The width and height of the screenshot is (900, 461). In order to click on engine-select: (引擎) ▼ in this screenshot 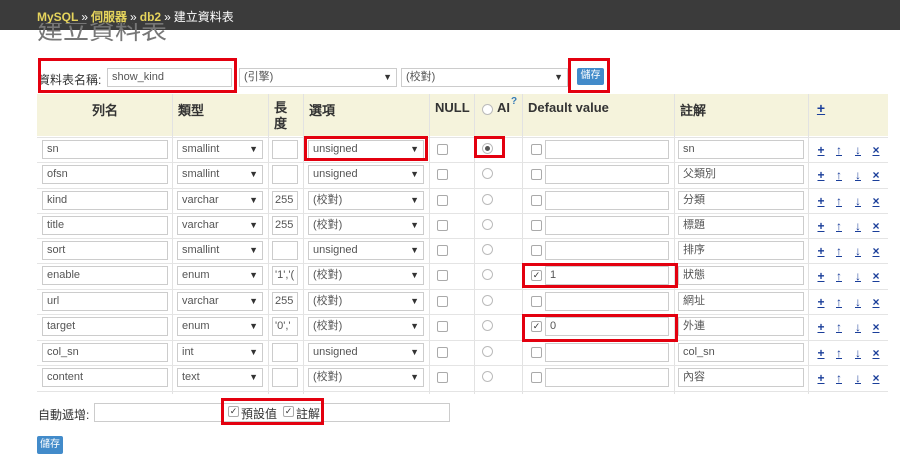, I will do `click(318, 77)`.